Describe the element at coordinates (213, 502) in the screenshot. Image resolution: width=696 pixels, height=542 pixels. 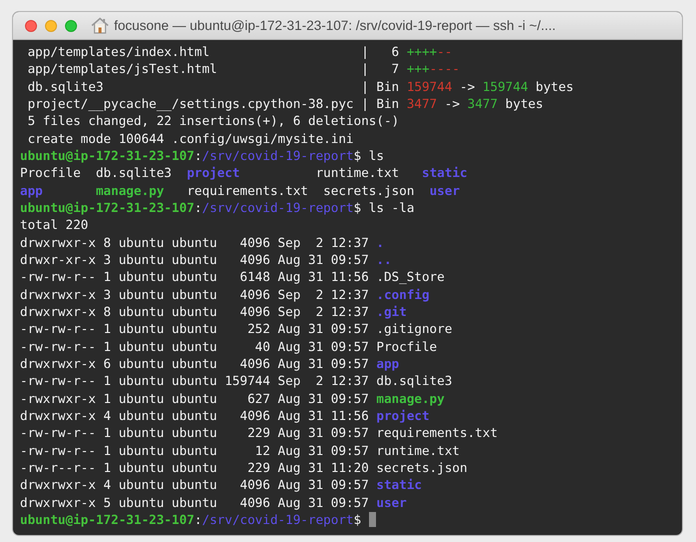
I see `terminal-line: drwxrwxr-x 5 ubuntu ubuntu 4096 Aug 31 09:57 user` at that location.